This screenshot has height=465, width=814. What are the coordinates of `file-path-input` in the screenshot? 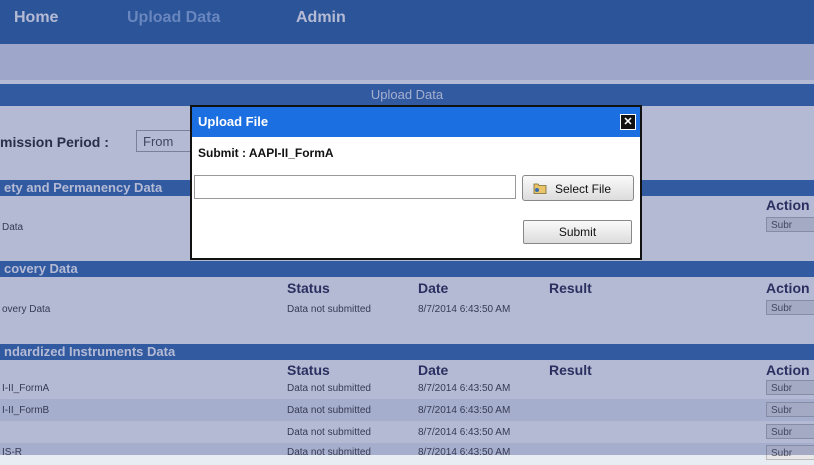 It's located at (355, 187).